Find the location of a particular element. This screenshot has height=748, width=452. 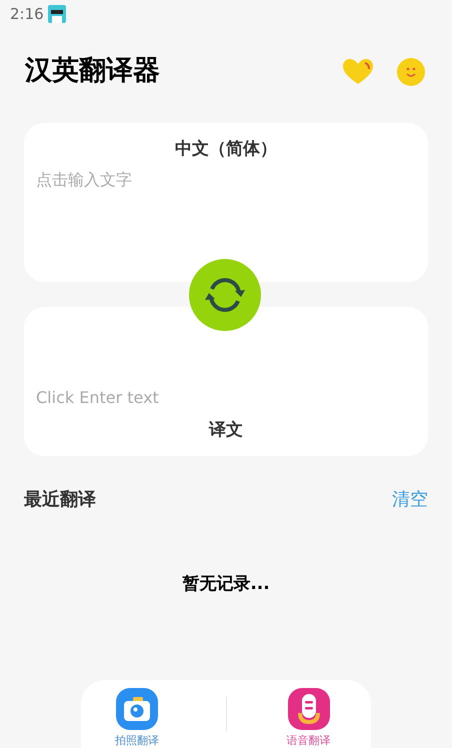

action-button: 拍照翻译 is located at coordinates (137, 717).